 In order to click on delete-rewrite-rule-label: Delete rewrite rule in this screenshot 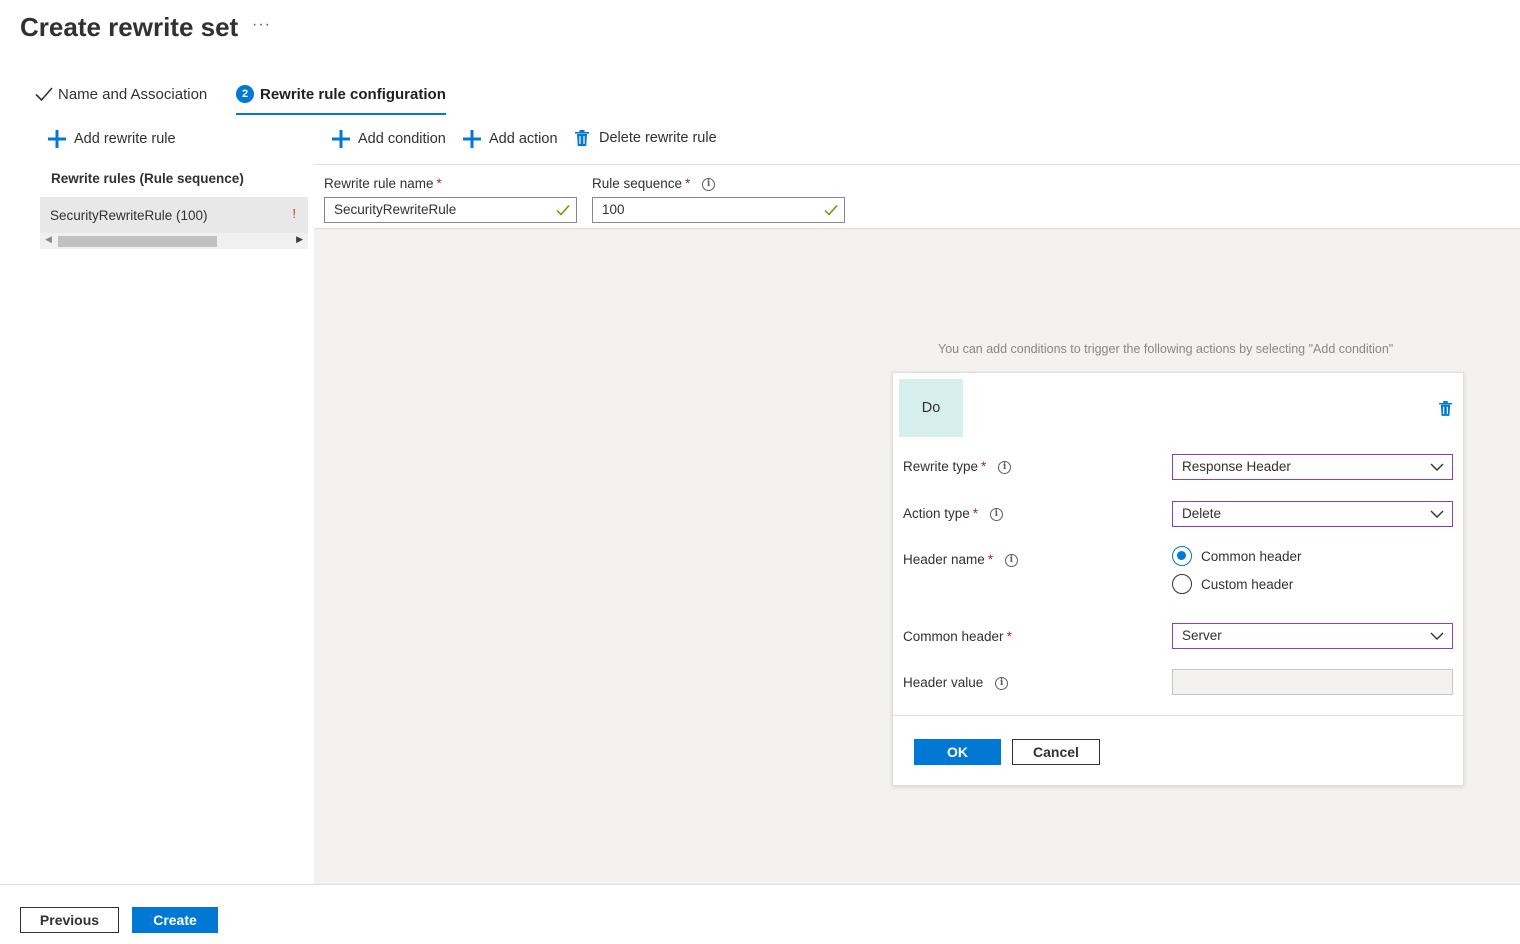, I will do `click(658, 138)`.